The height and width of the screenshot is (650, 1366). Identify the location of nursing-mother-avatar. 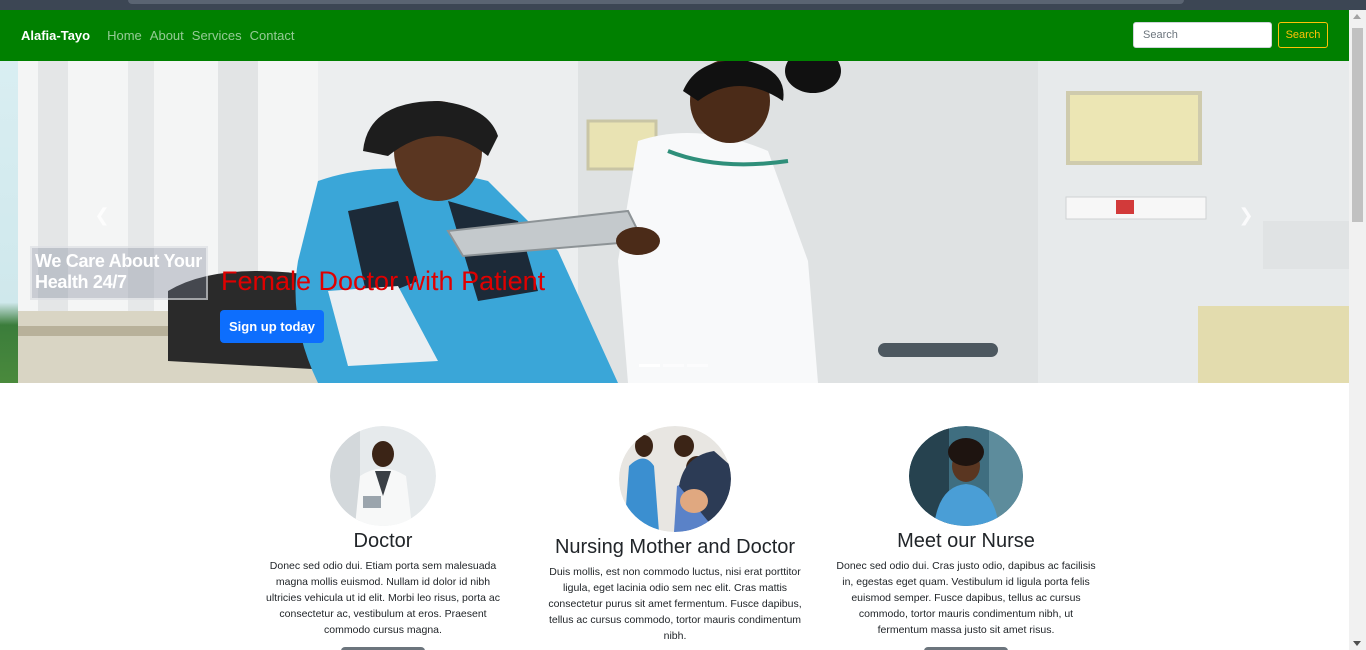
(675, 479).